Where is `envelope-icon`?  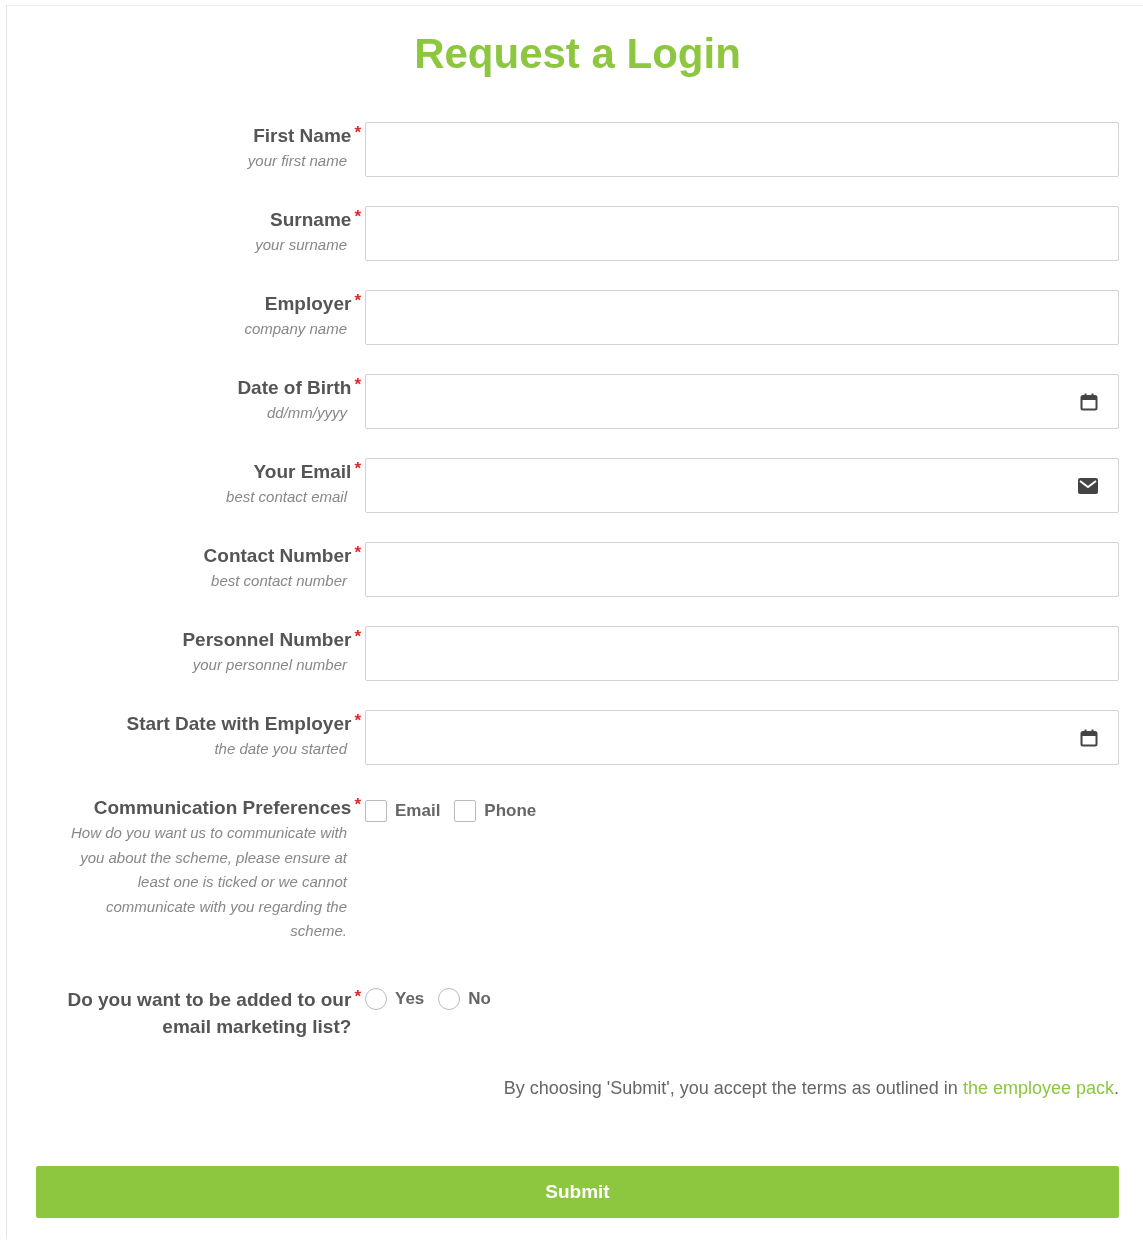 envelope-icon is located at coordinates (1088, 485).